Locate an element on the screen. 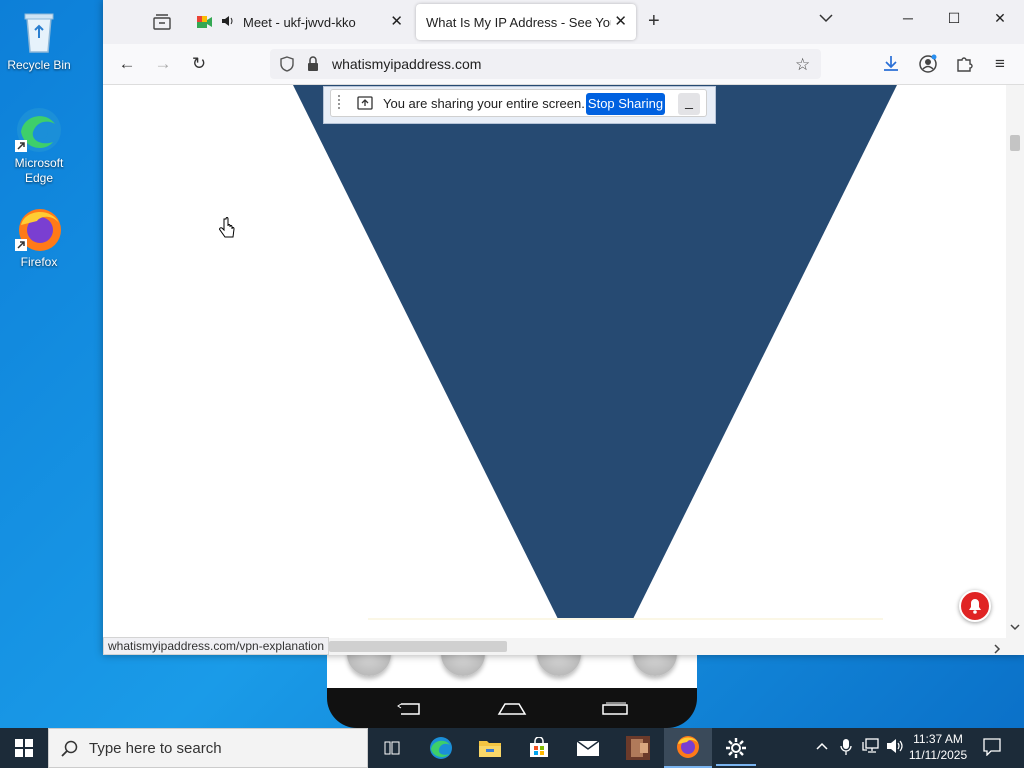 This screenshot has width=1024, height=768. extensions-icon is located at coordinates (964, 65).